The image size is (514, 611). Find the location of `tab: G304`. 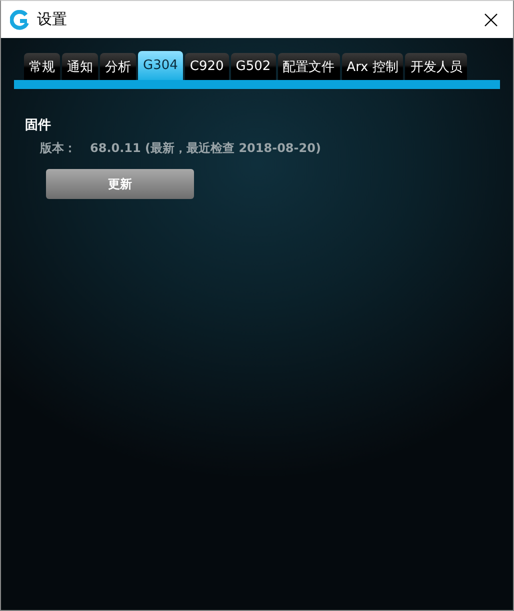

tab: G304 is located at coordinates (160, 65).